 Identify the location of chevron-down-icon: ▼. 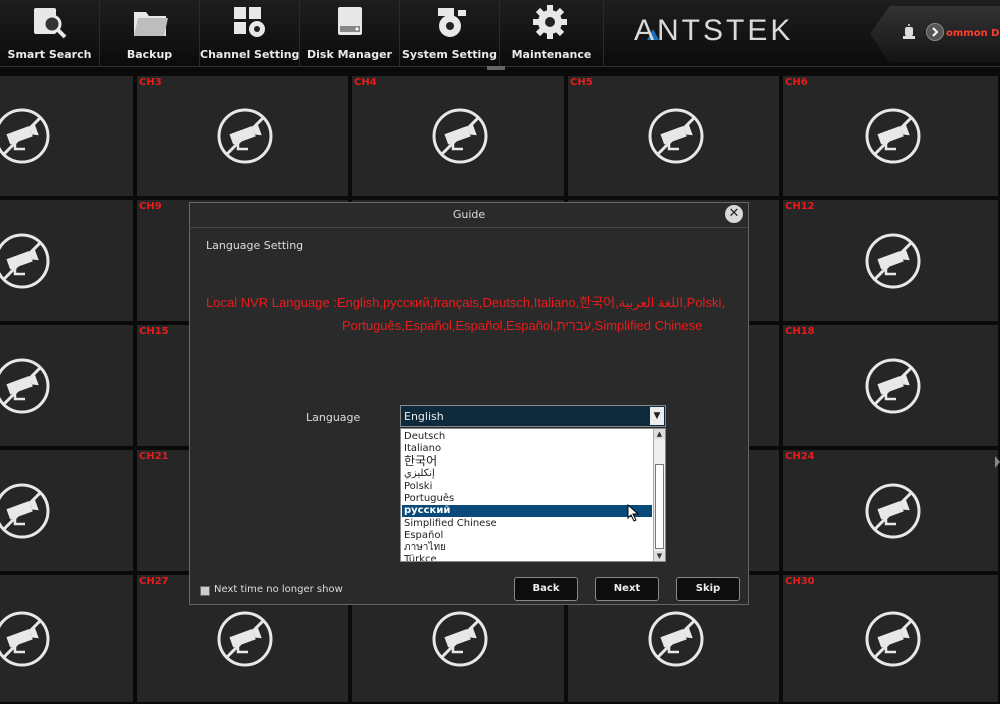
(657, 416).